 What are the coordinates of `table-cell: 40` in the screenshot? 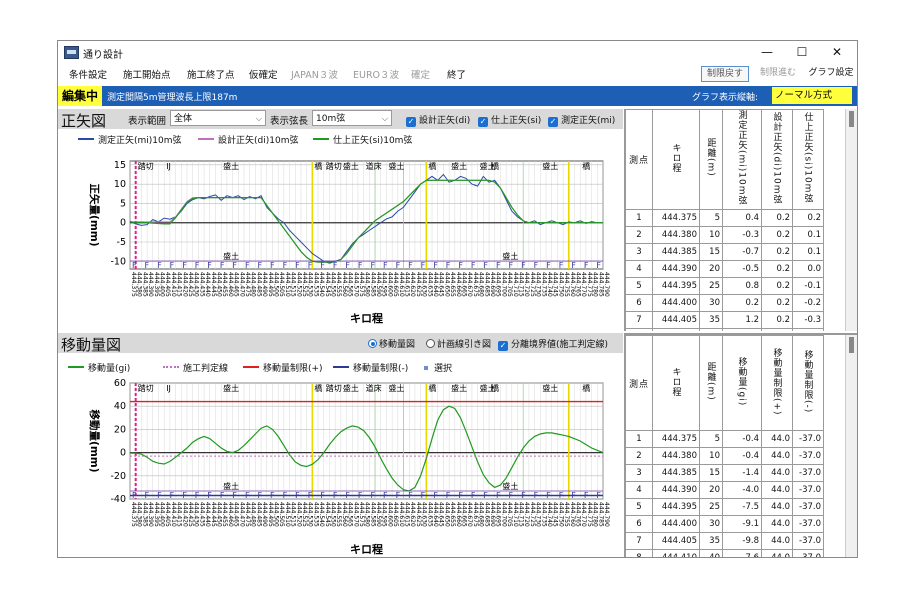 It's located at (711, 553).